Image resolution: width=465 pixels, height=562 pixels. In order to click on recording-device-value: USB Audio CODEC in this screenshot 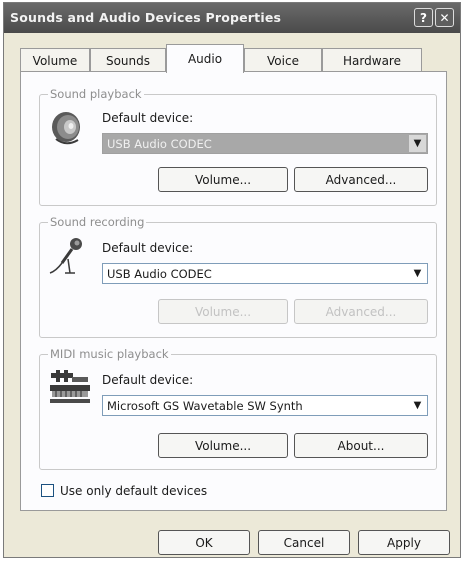, I will do `click(159, 274)`.